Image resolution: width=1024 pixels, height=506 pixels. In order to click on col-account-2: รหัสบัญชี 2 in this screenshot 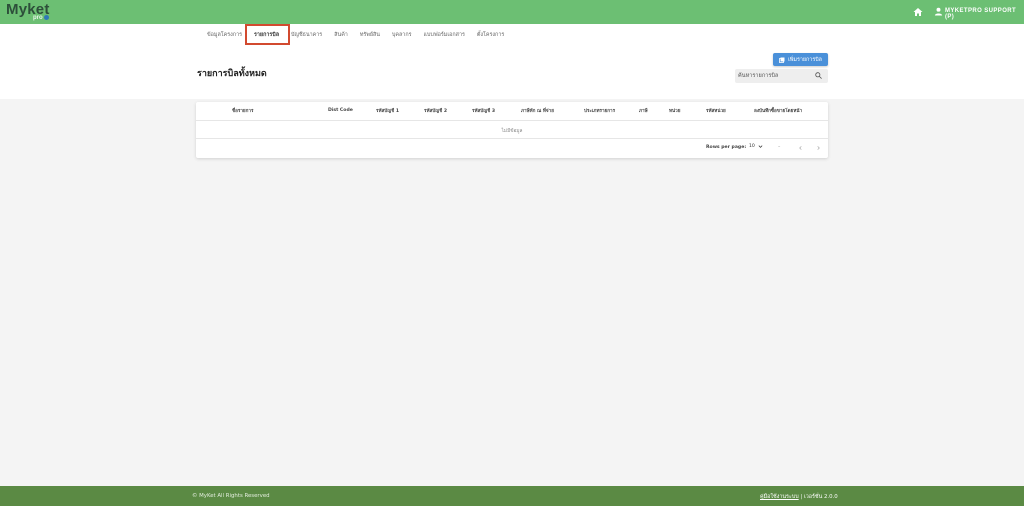, I will do `click(435, 111)`.